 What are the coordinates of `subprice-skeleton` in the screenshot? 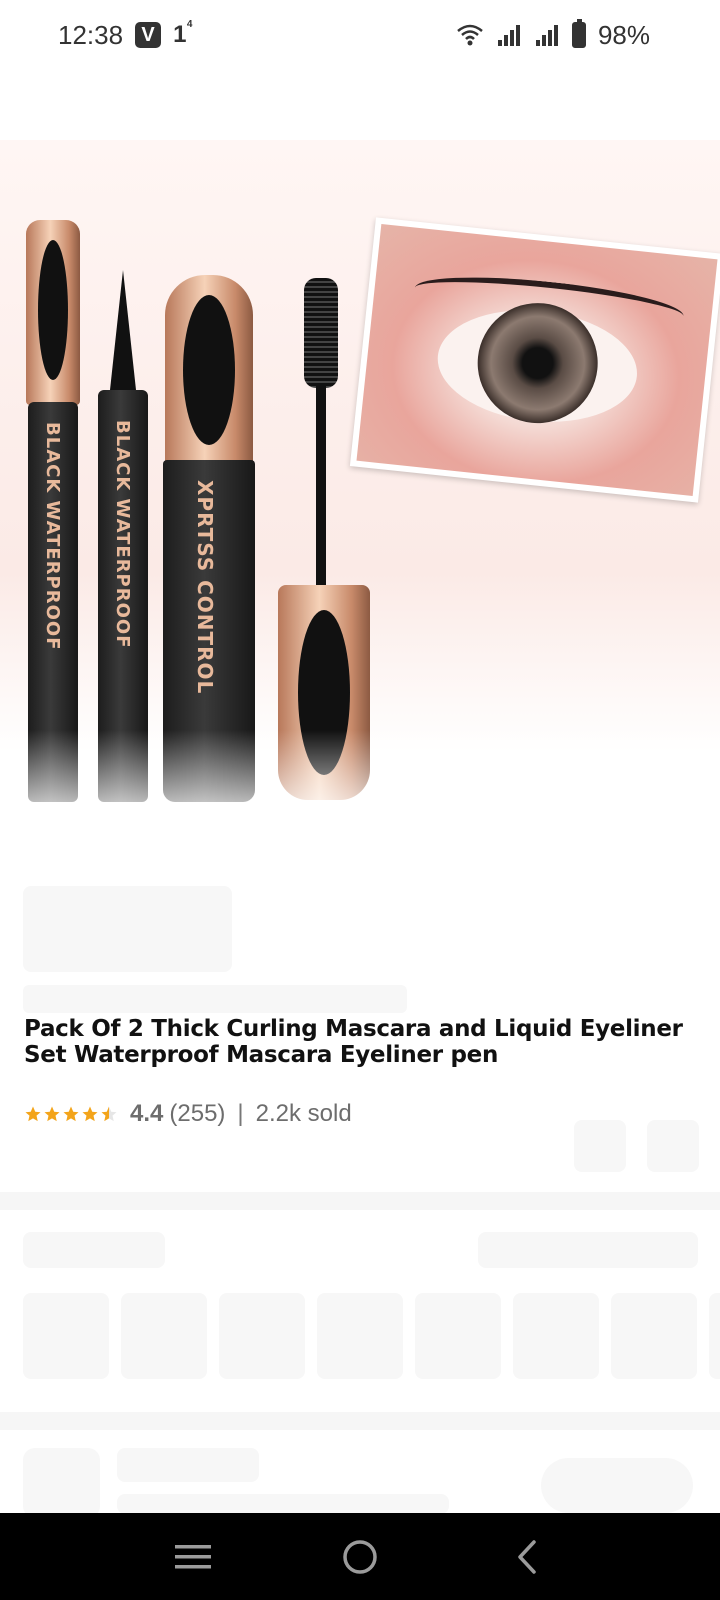 It's located at (215, 999).